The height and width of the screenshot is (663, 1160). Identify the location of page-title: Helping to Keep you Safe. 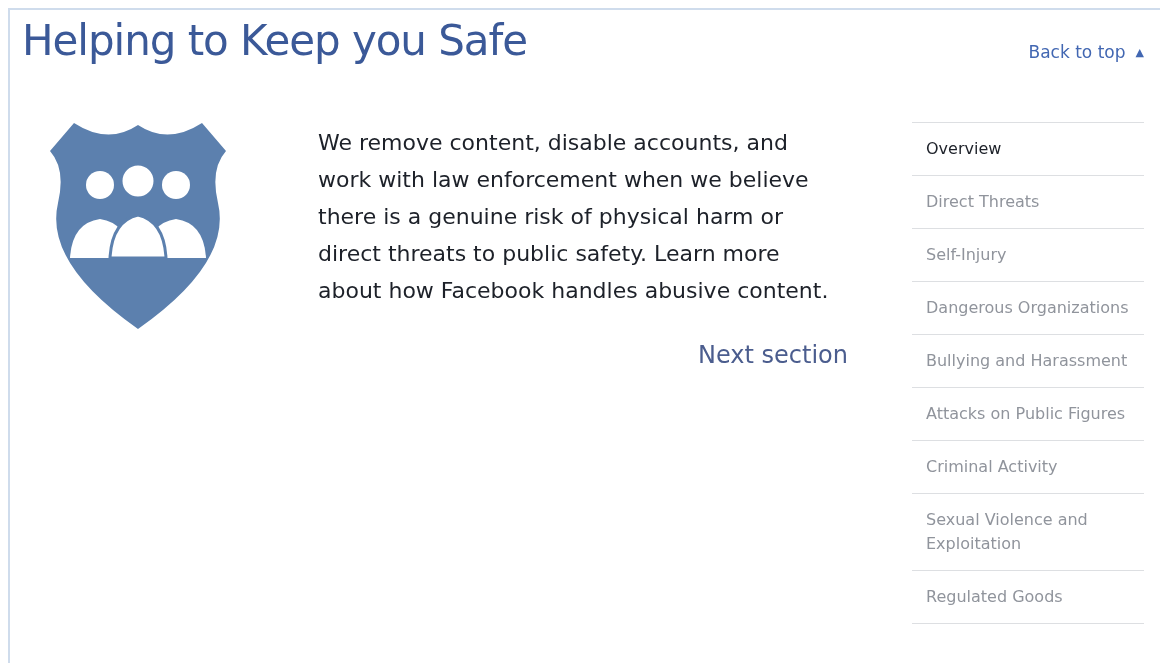
(275, 41).